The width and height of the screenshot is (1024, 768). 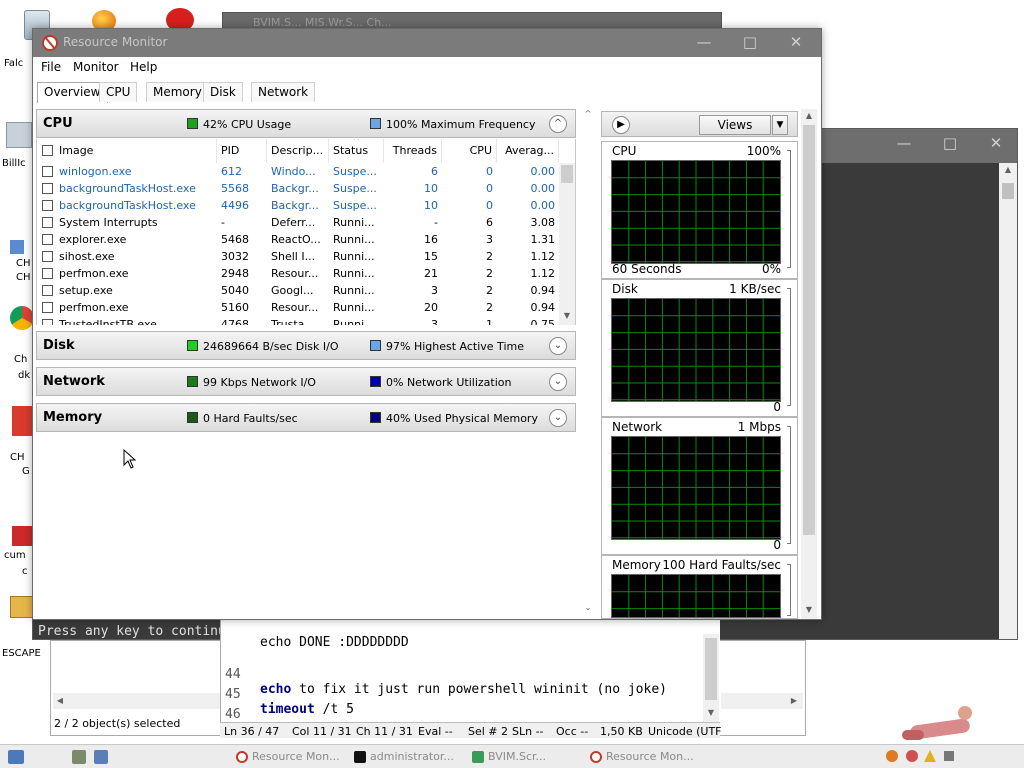 I want to click on tab-disk: Disk, so click(x=223, y=92).